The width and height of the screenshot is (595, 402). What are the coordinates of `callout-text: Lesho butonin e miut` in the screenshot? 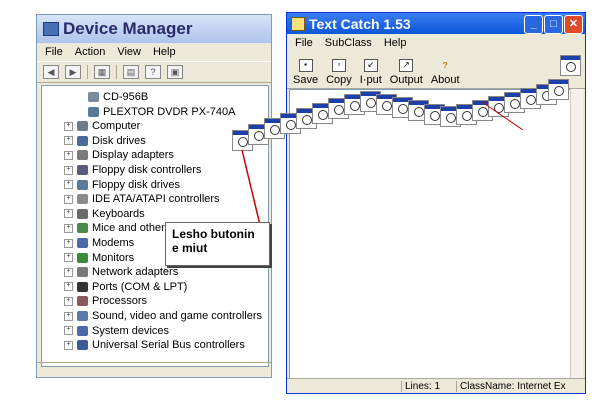 It's located at (213, 241).